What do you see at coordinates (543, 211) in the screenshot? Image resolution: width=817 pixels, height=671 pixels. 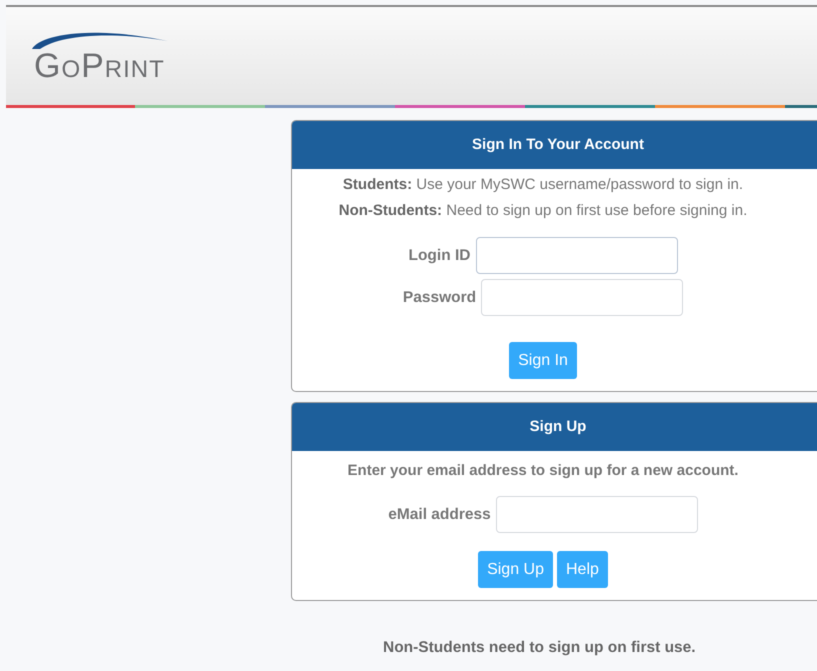 I see `info-text: Non-Students: Need to sign up on first use before signing in.` at bounding box center [543, 211].